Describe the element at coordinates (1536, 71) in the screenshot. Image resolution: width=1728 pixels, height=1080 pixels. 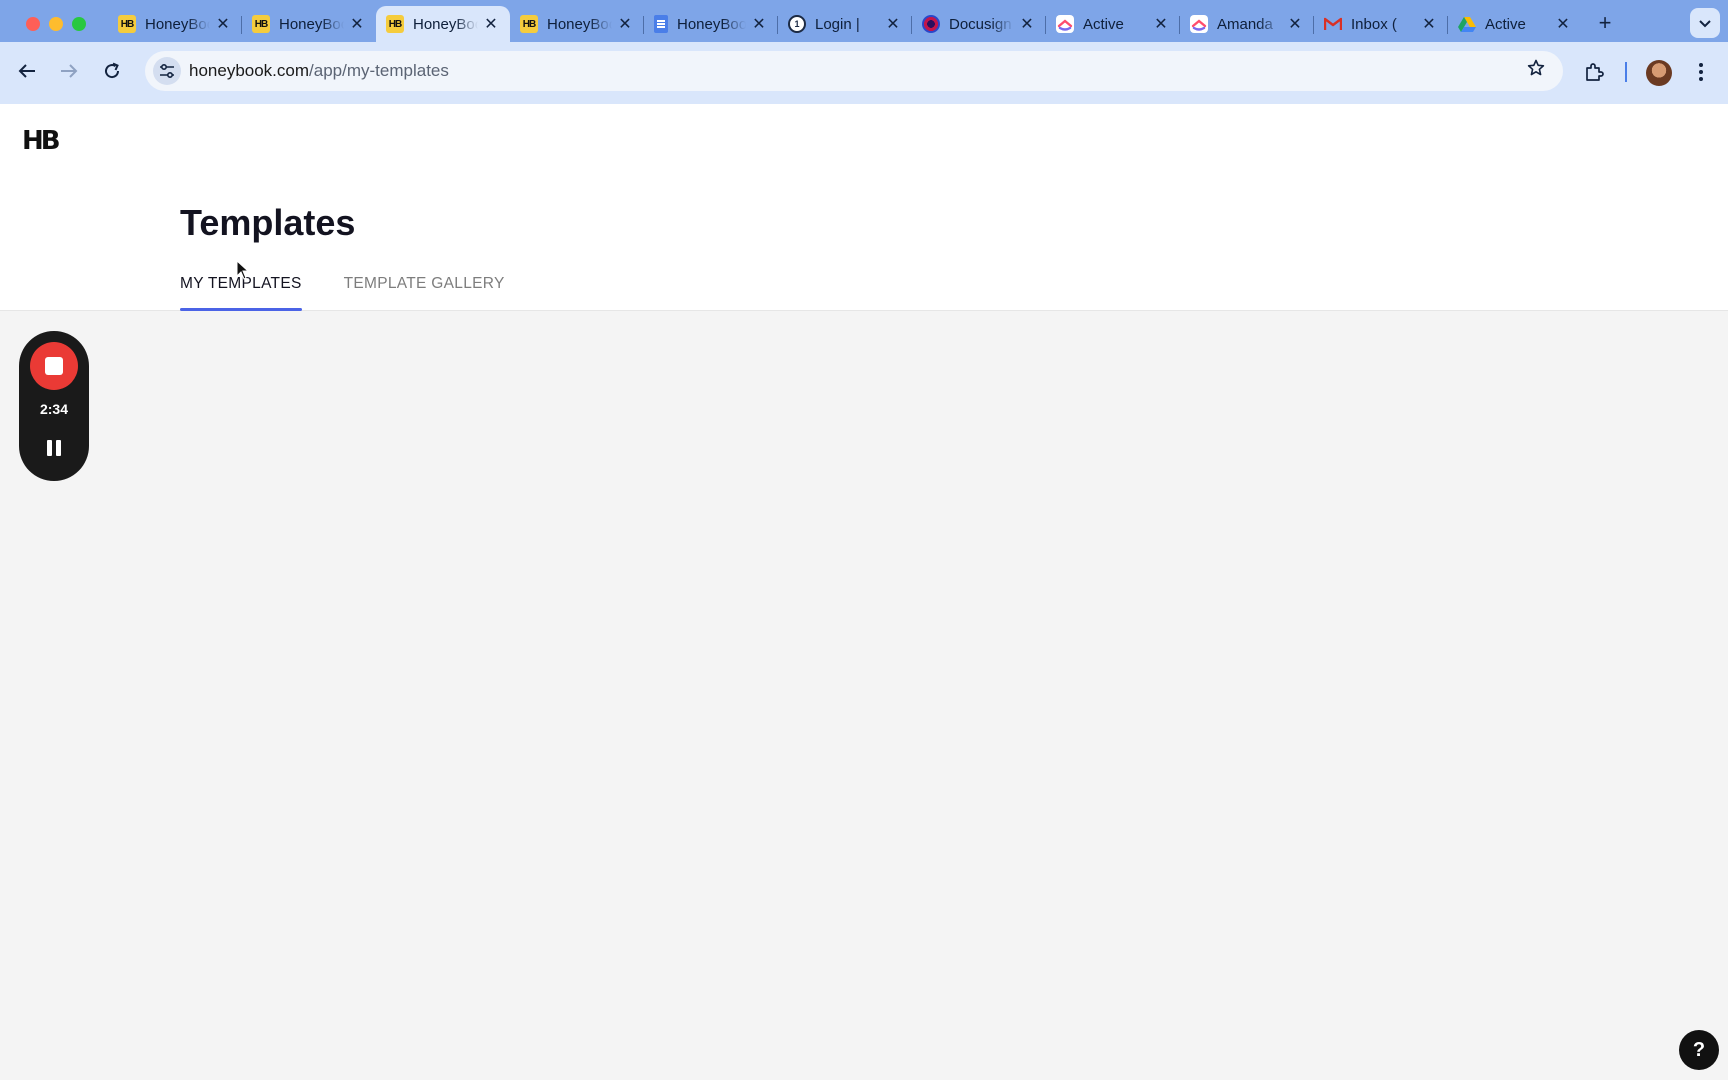
I see `bookmark-star-icon` at that location.